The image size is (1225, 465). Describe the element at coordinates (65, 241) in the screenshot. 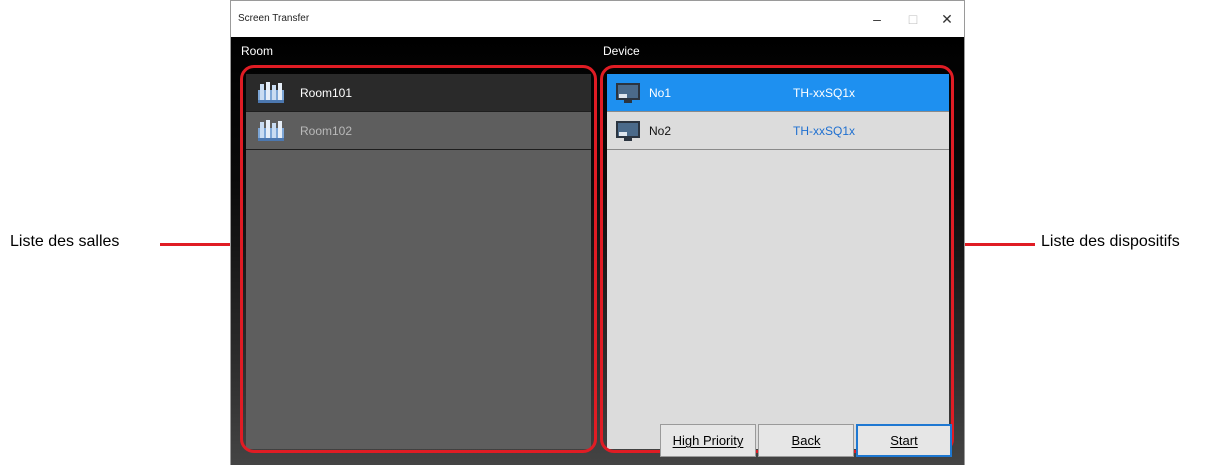

I see `callout-room-list: Liste des salles` at that location.